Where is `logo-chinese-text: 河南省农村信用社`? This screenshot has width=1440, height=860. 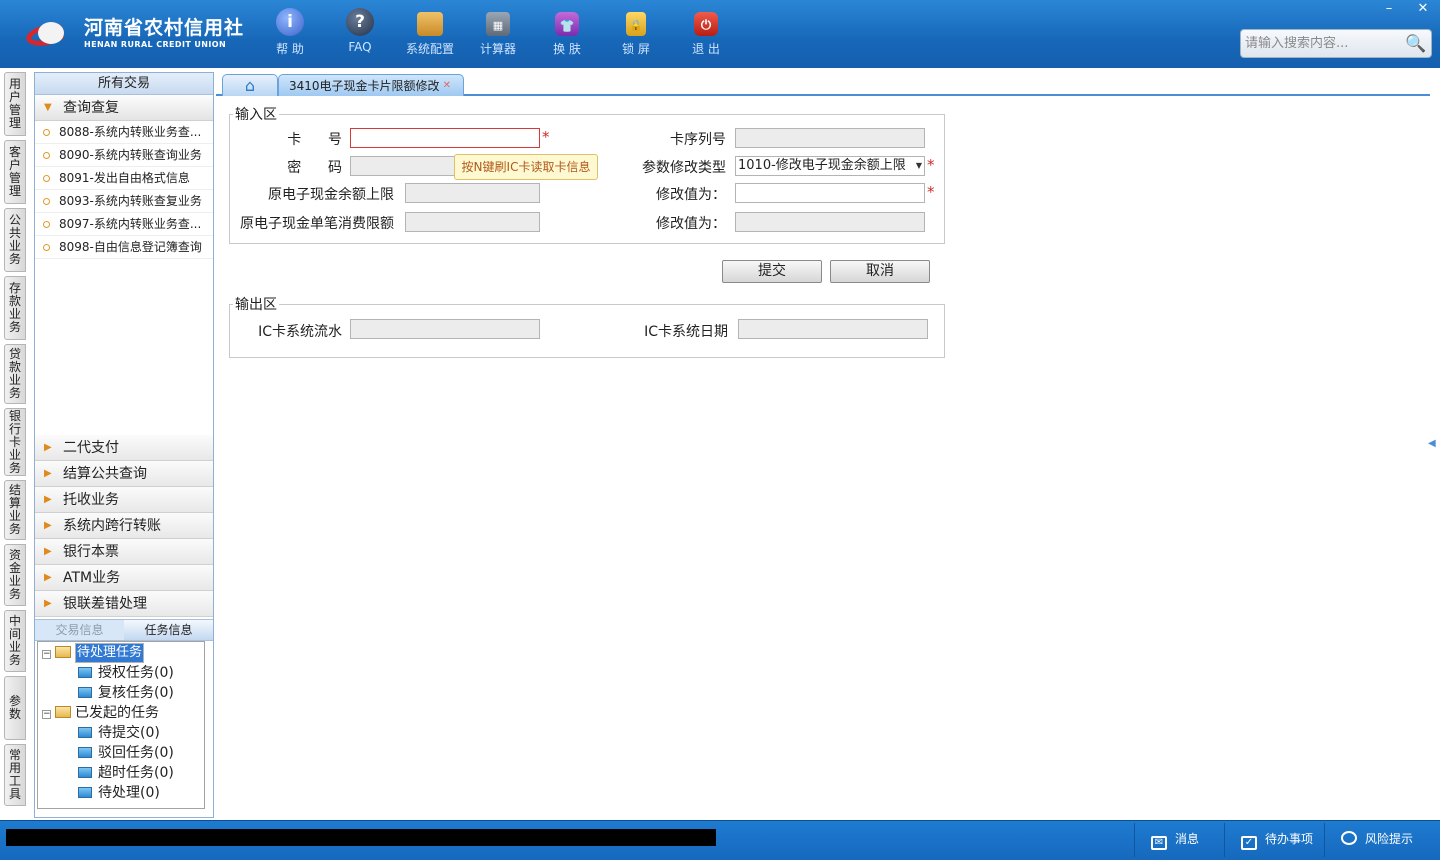
logo-chinese-text: 河南省农村信用社 is located at coordinates (164, 28).